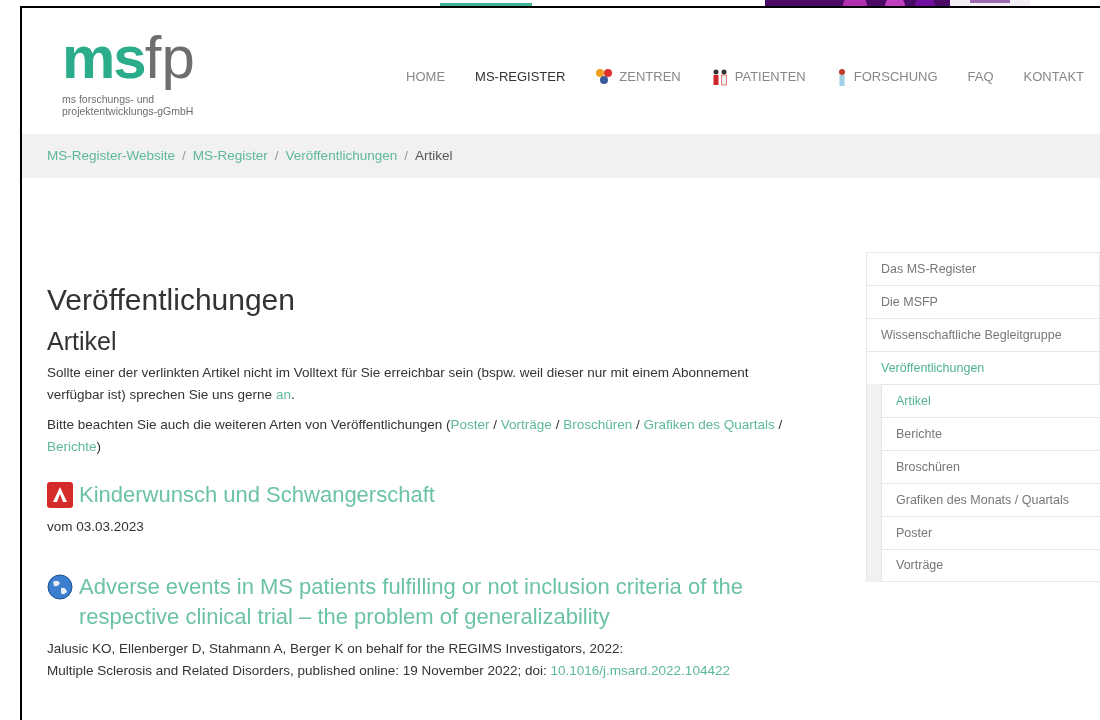 This screenshot has width=1100, height=720. I want to click on sidebar-subitem: Berichte, so click(990, 433).